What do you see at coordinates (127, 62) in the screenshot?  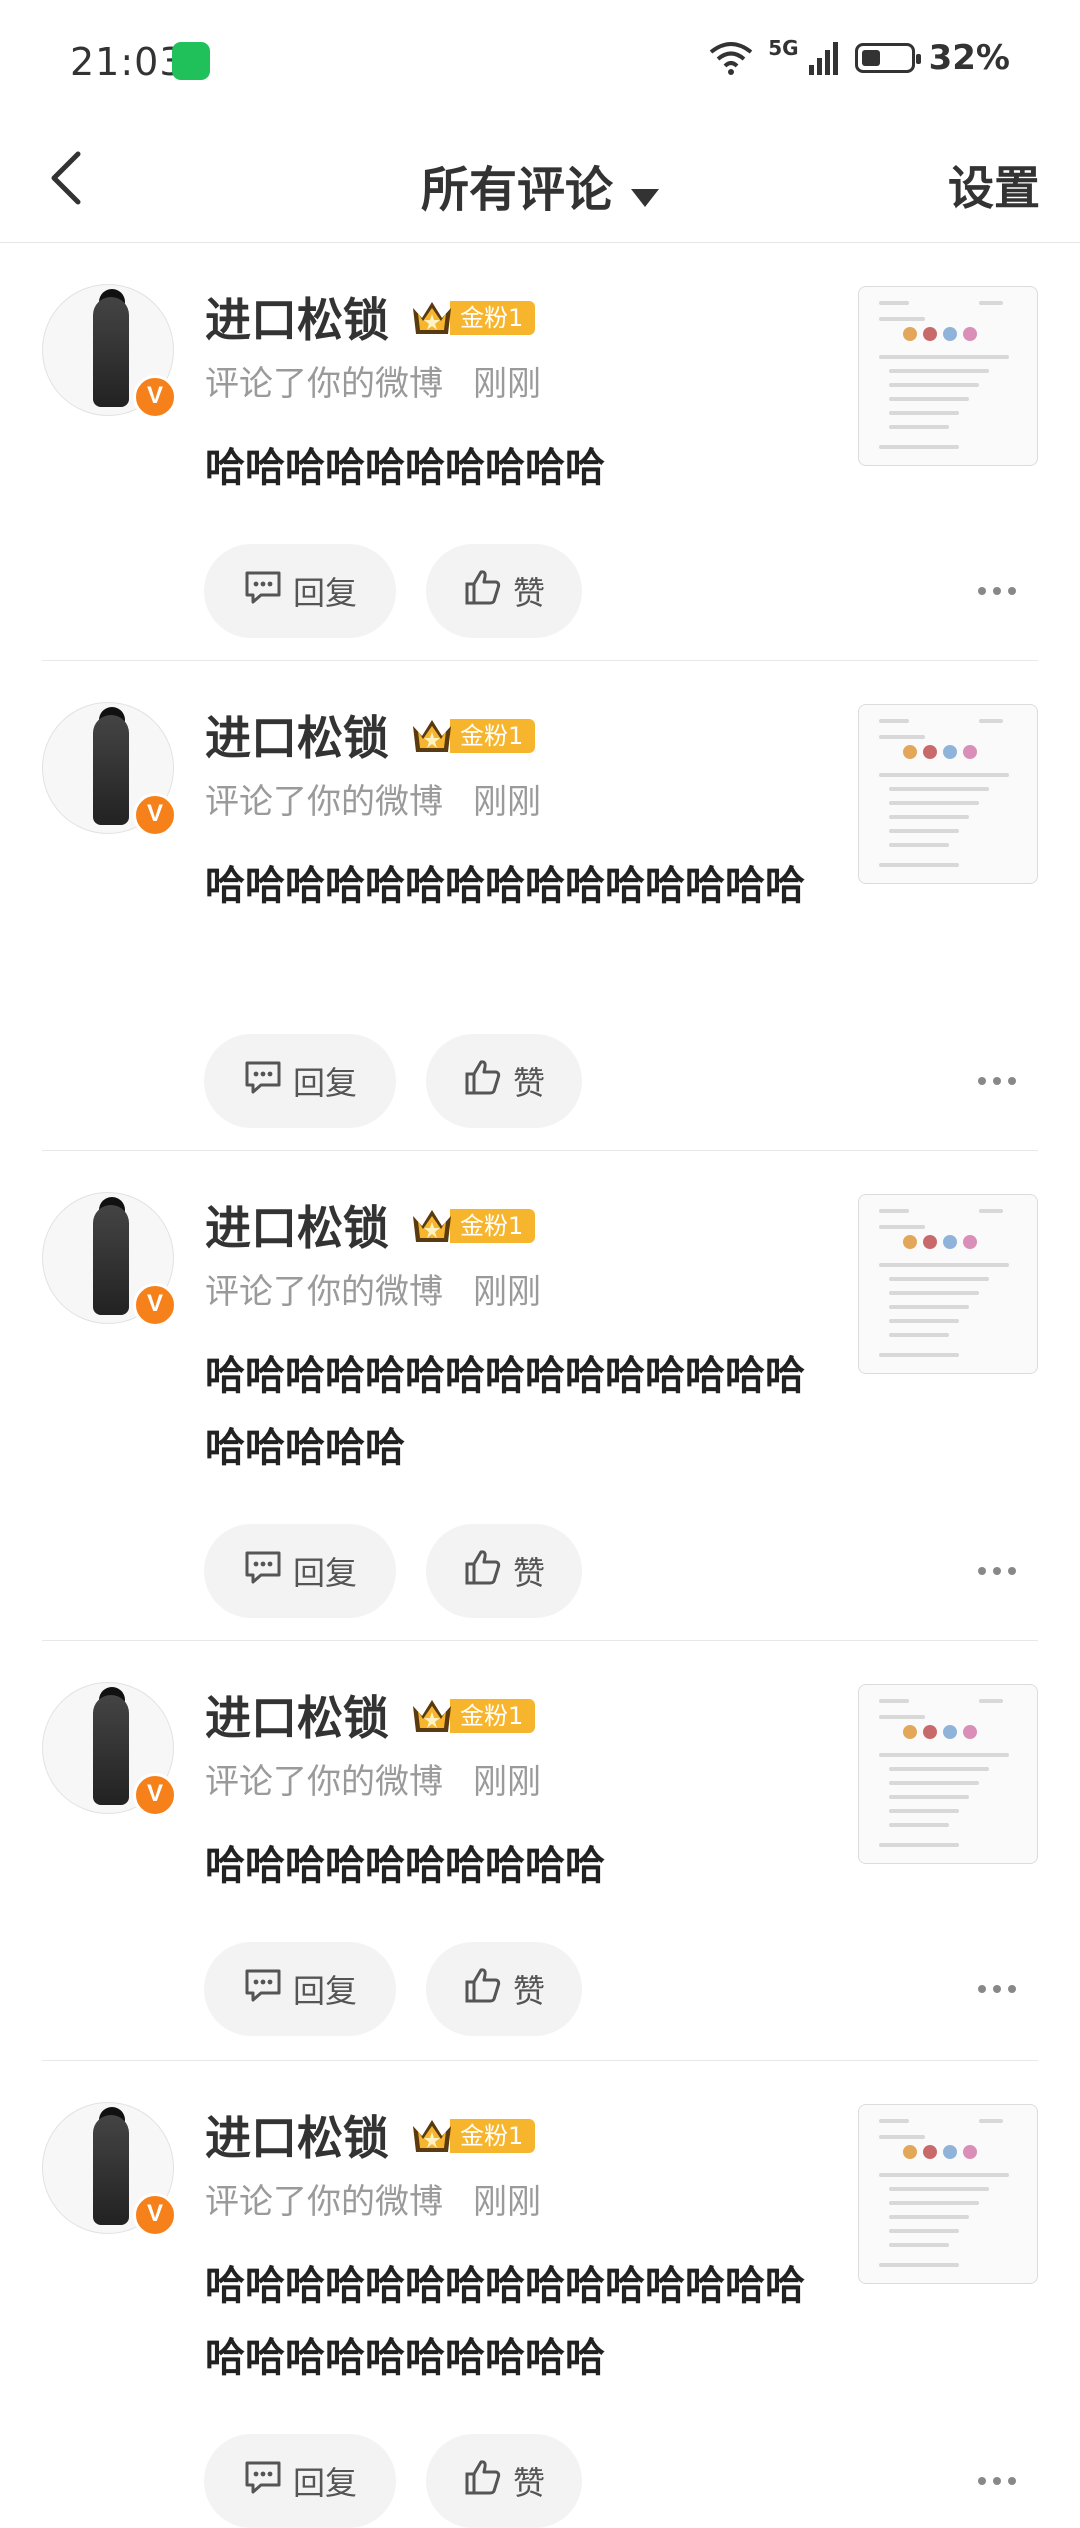 I see `status-time: 21:03` at bounding box center [127, 62].